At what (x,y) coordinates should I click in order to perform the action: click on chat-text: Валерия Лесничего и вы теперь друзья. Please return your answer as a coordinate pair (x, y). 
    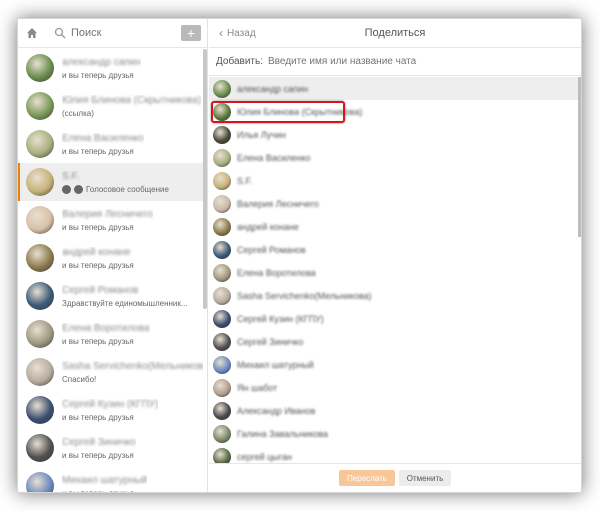
    Looking at the image, I should click on (107, 220).